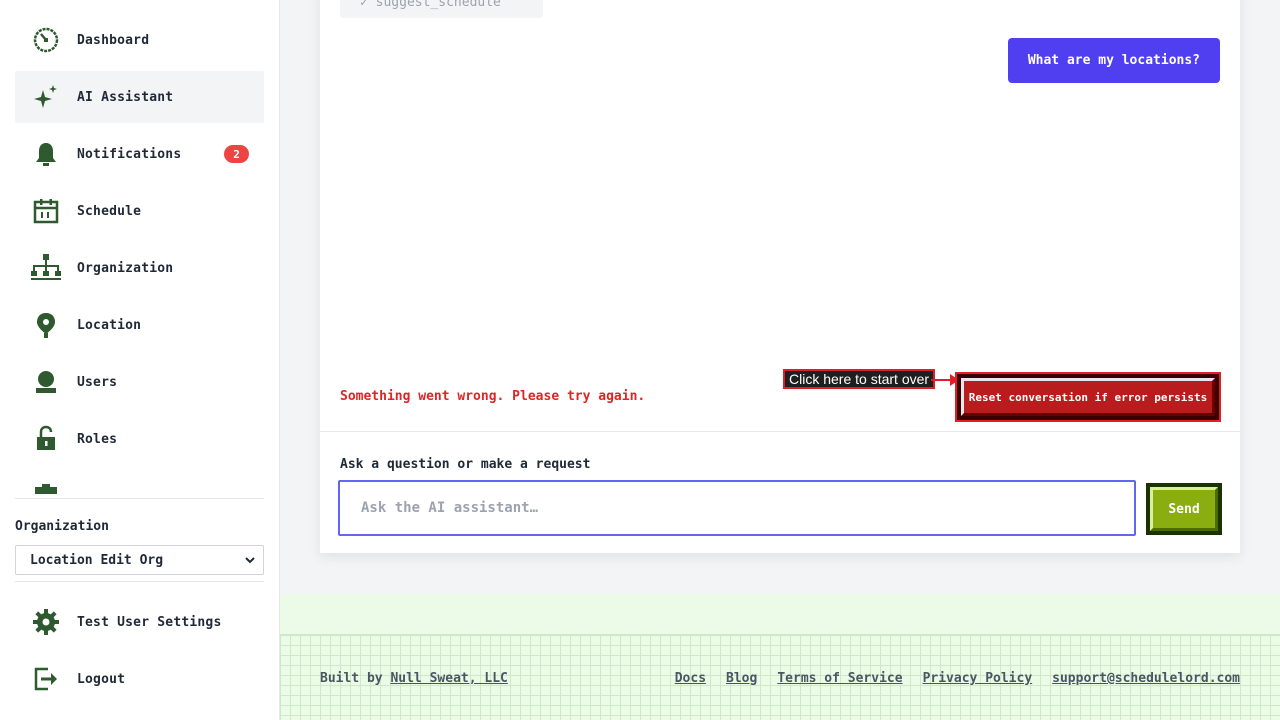 The width and height of the screenshot is (1280, 720). I want to click on sidebar-item-users: Users, so click(139, 382).